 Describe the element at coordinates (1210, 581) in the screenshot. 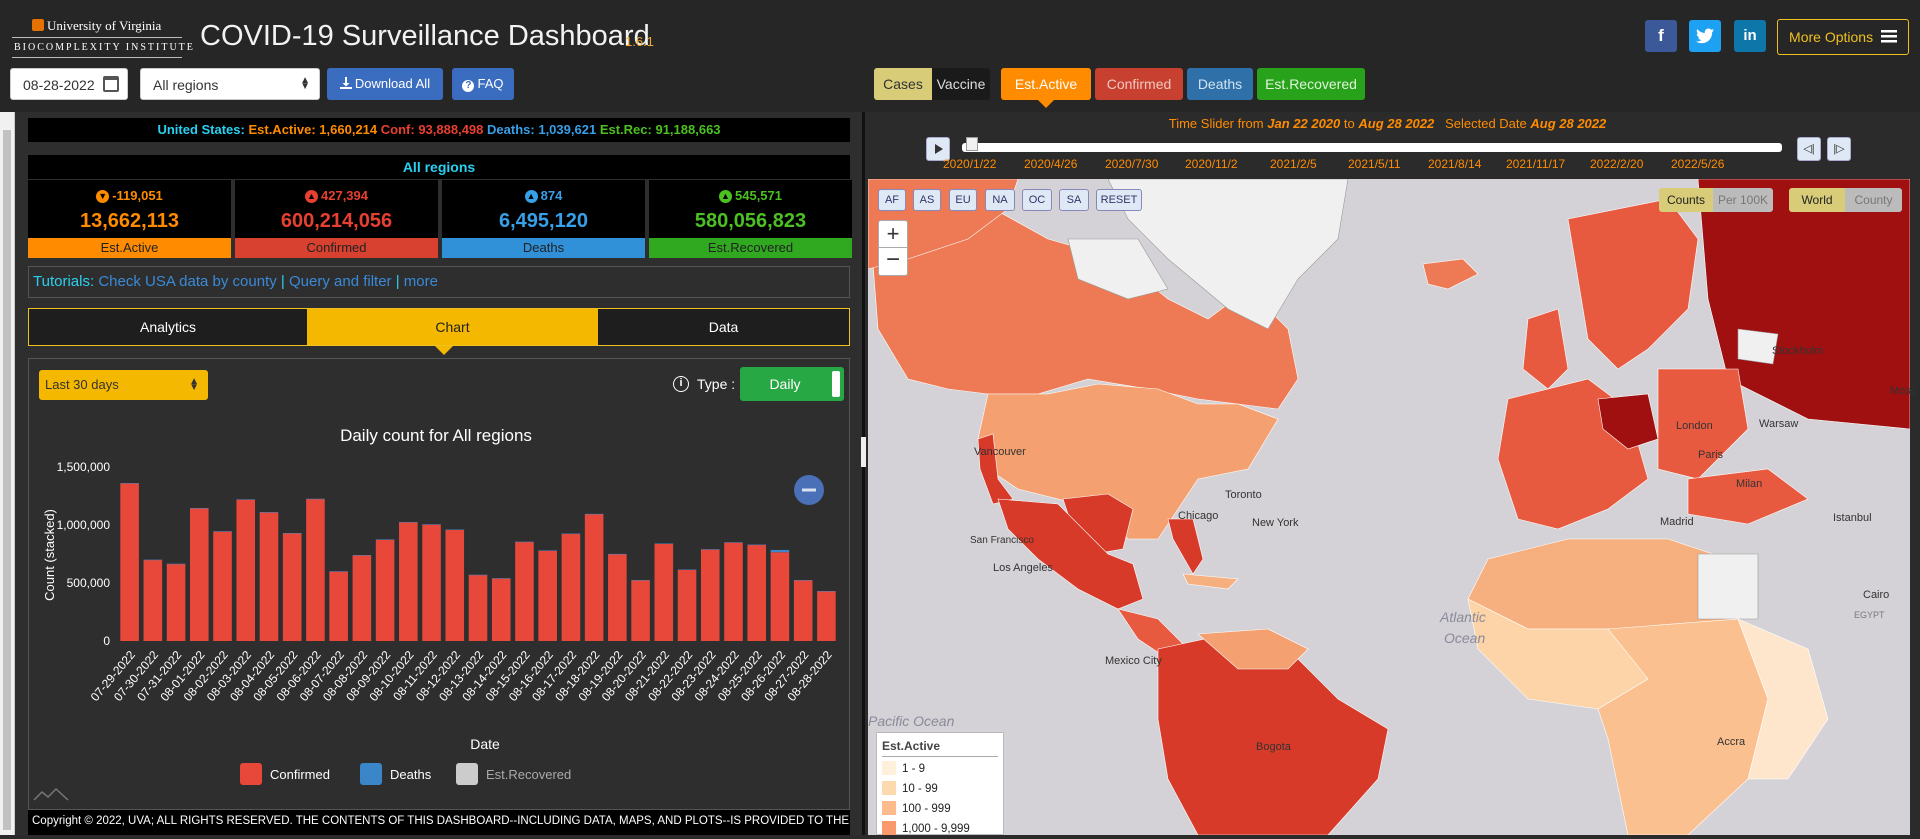

I see `map-region-cuba` at that location.